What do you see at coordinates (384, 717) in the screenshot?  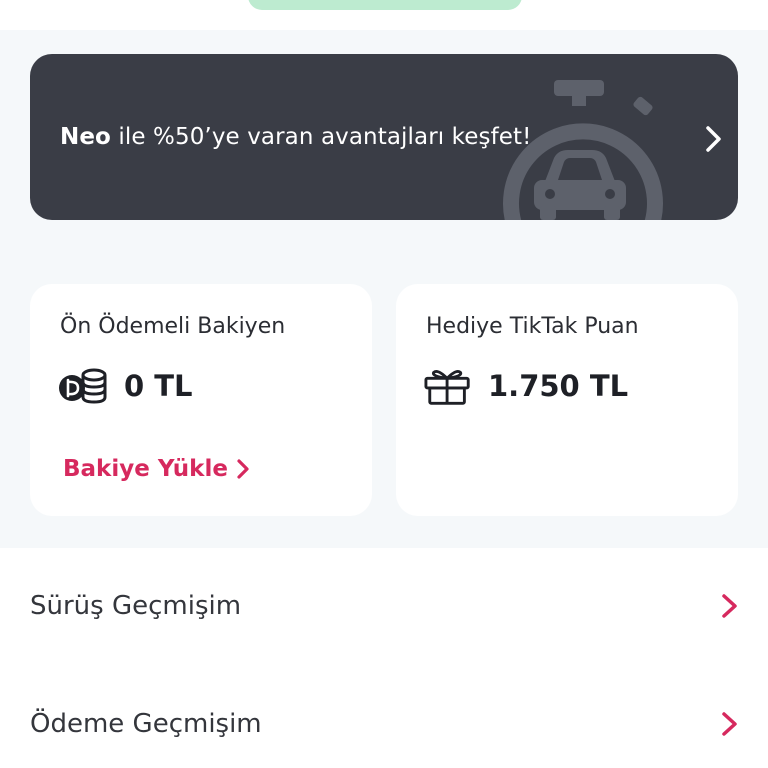 I see `menu-item-payment-history: Ödeme Geçmişim` at bounding box center [384, 717].